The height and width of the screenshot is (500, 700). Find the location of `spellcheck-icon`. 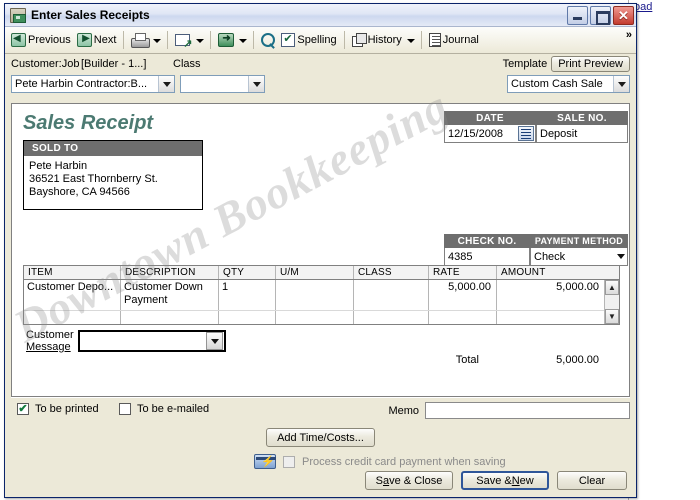

spellcheck-icon is located at coordinates (288, 39).